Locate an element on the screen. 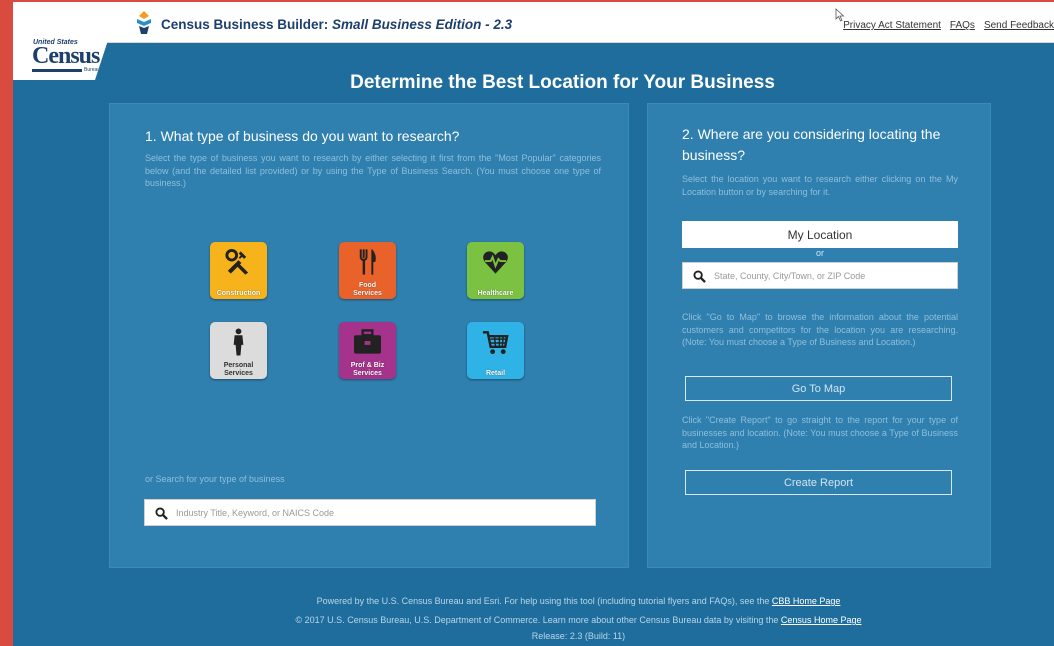 Image resolution: width=1054 pixels, height=646 pixels. business-search-box is located at coordinates (370, 512).